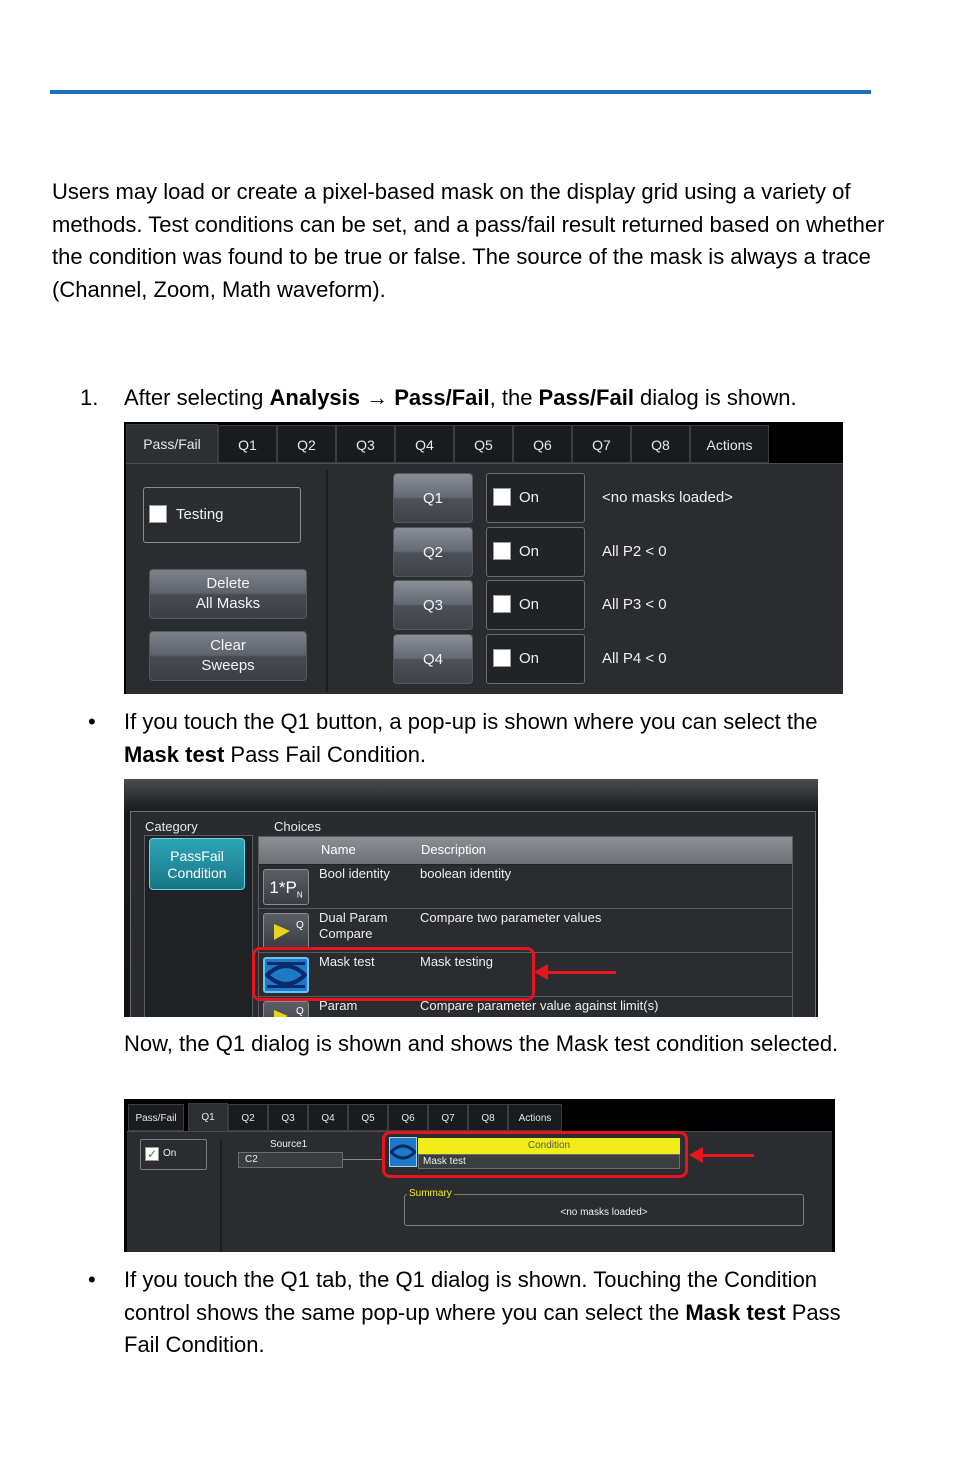  I want to click on table-row: 1*PN Bool identity boolean identity, so click(525, 887).